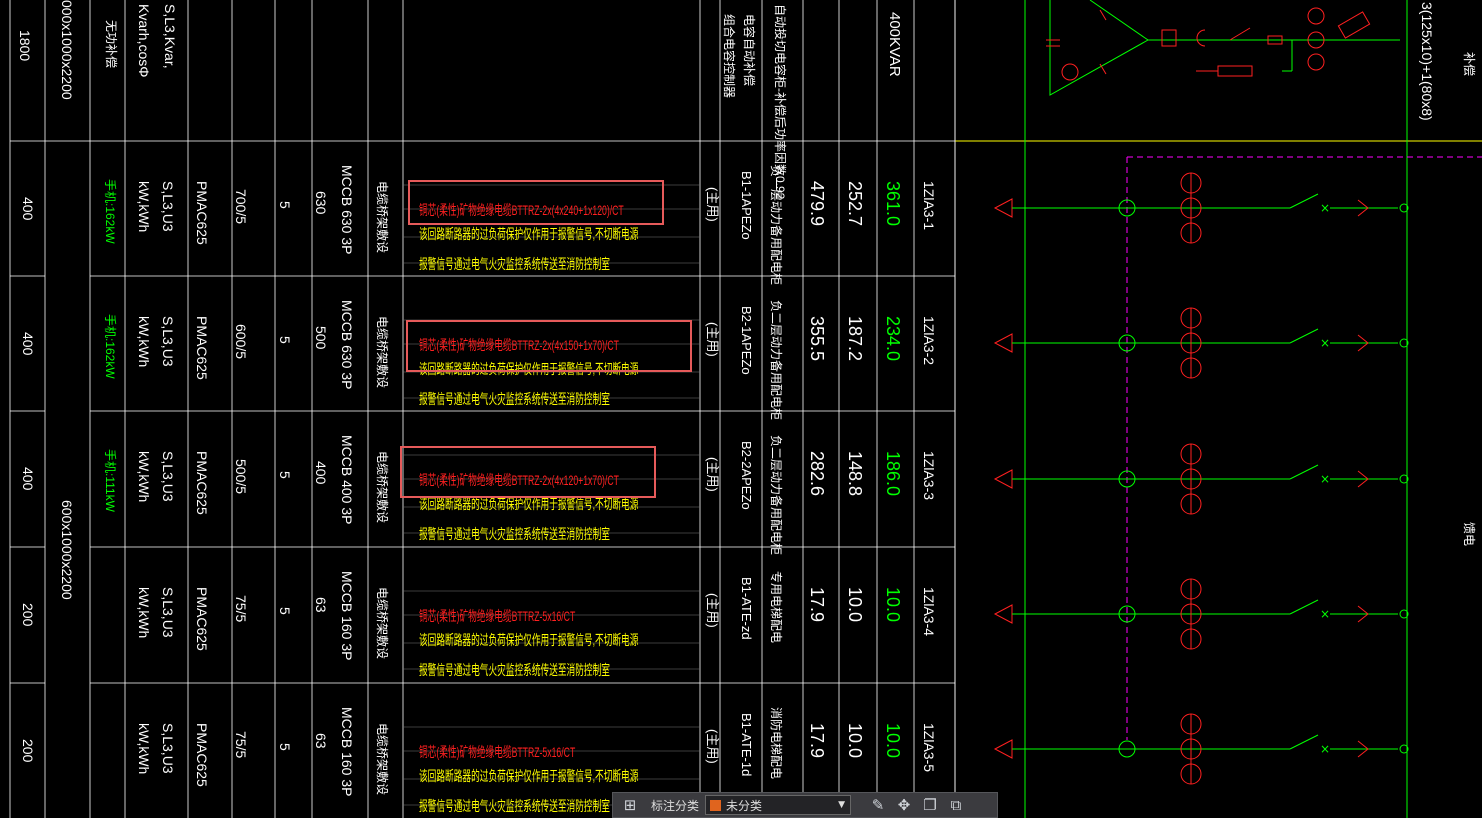 The height and width of the screenshot is (818, 1482). What do you see at coordinates (749, 50) in the screenshot?
I see `header-capacitor-auto: 电容自动补偿` at bounding box center [749, 50].